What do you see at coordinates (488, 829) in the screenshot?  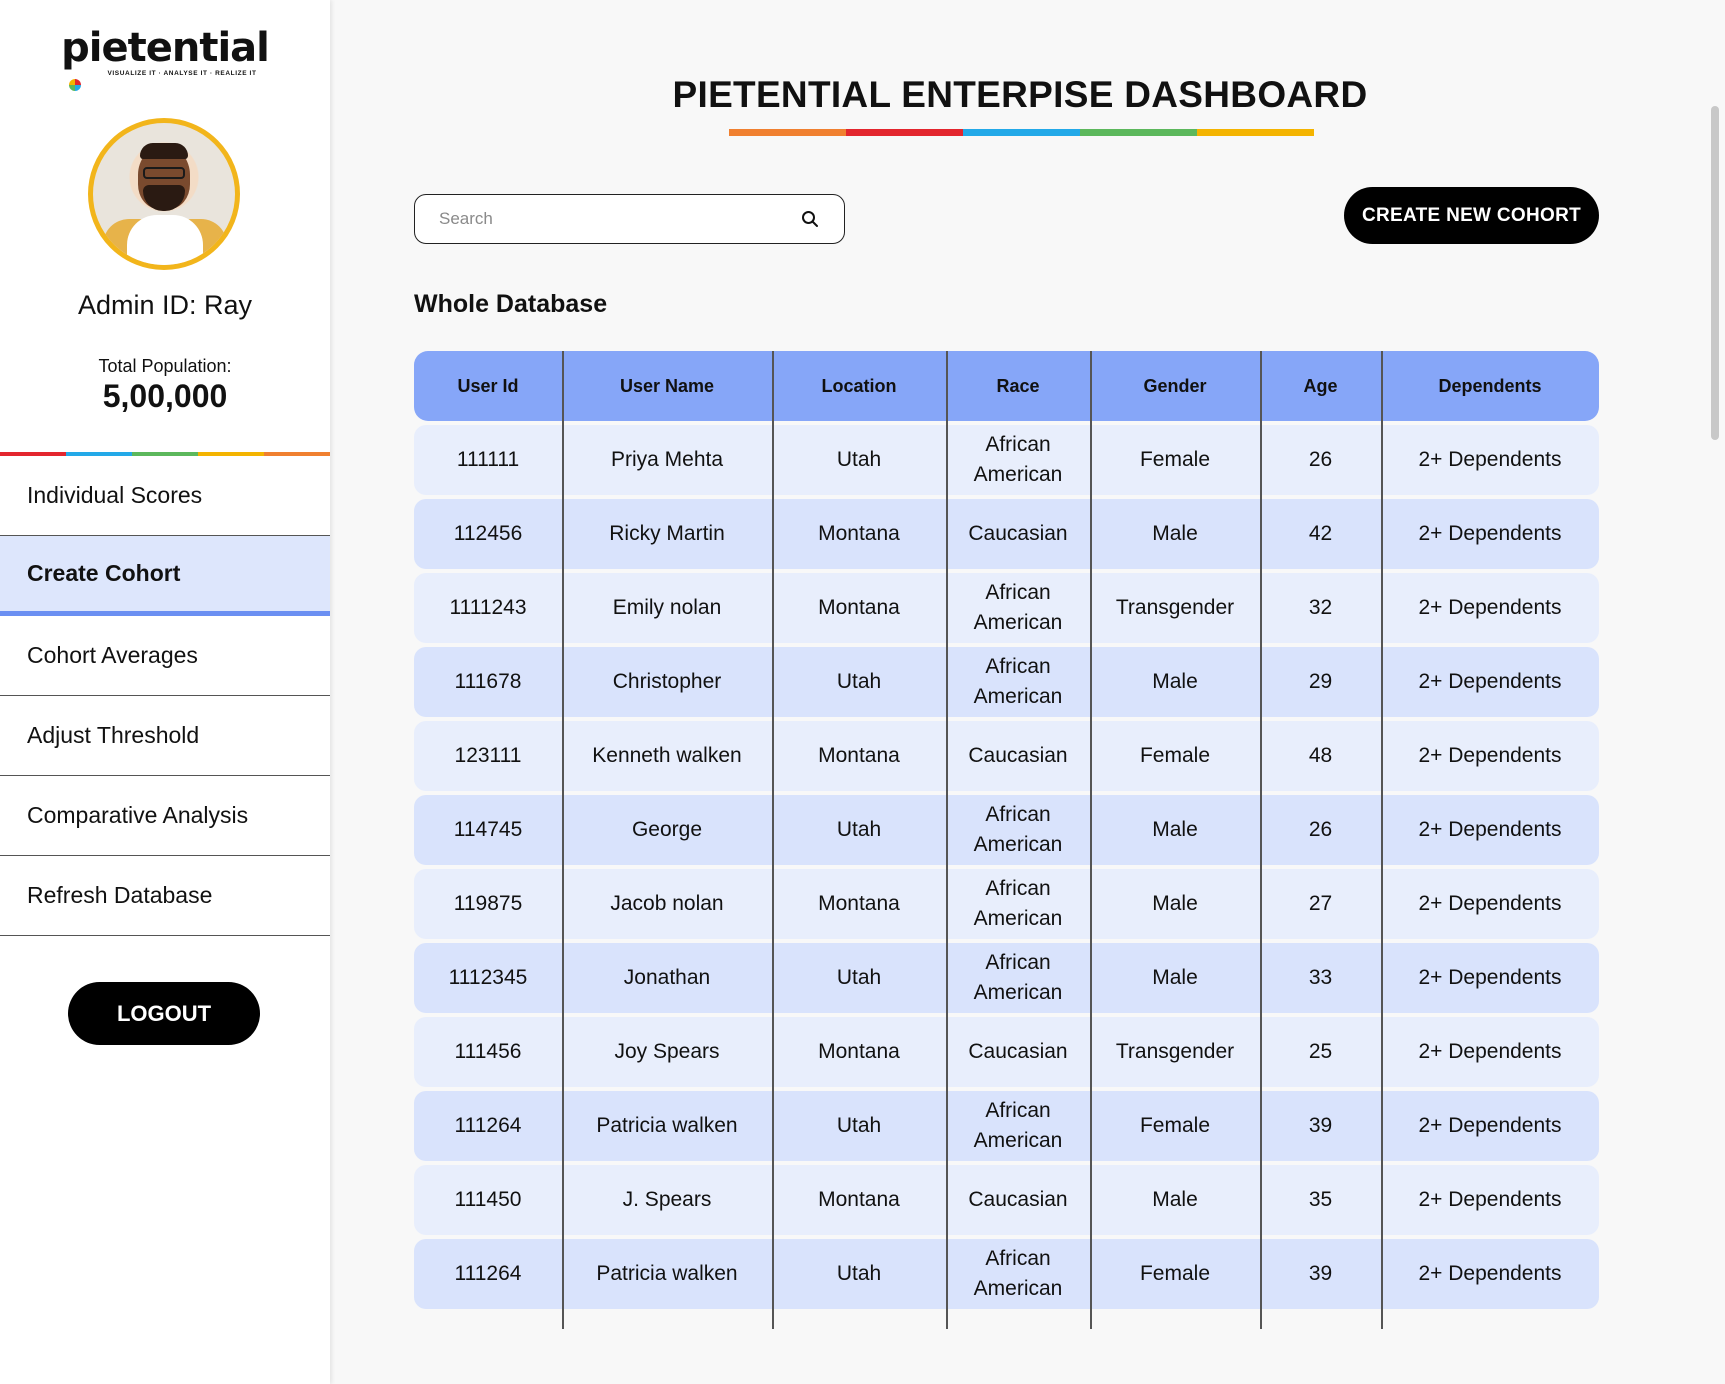 I see `cell-user-id: 114745` at bounding box center [488, 829].